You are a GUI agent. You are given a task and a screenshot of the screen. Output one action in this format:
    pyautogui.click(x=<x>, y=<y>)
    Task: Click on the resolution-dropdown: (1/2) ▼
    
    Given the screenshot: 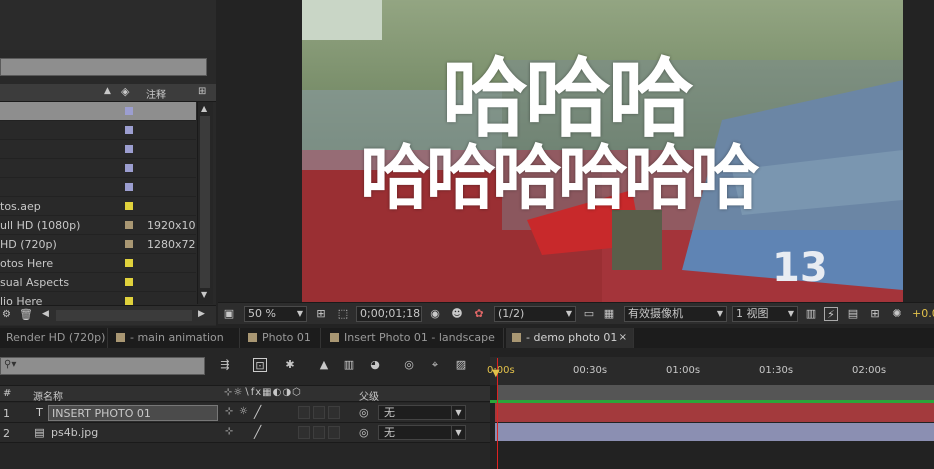 What is the action you would take?
    pyautogui.click(x=535, y=314)
    